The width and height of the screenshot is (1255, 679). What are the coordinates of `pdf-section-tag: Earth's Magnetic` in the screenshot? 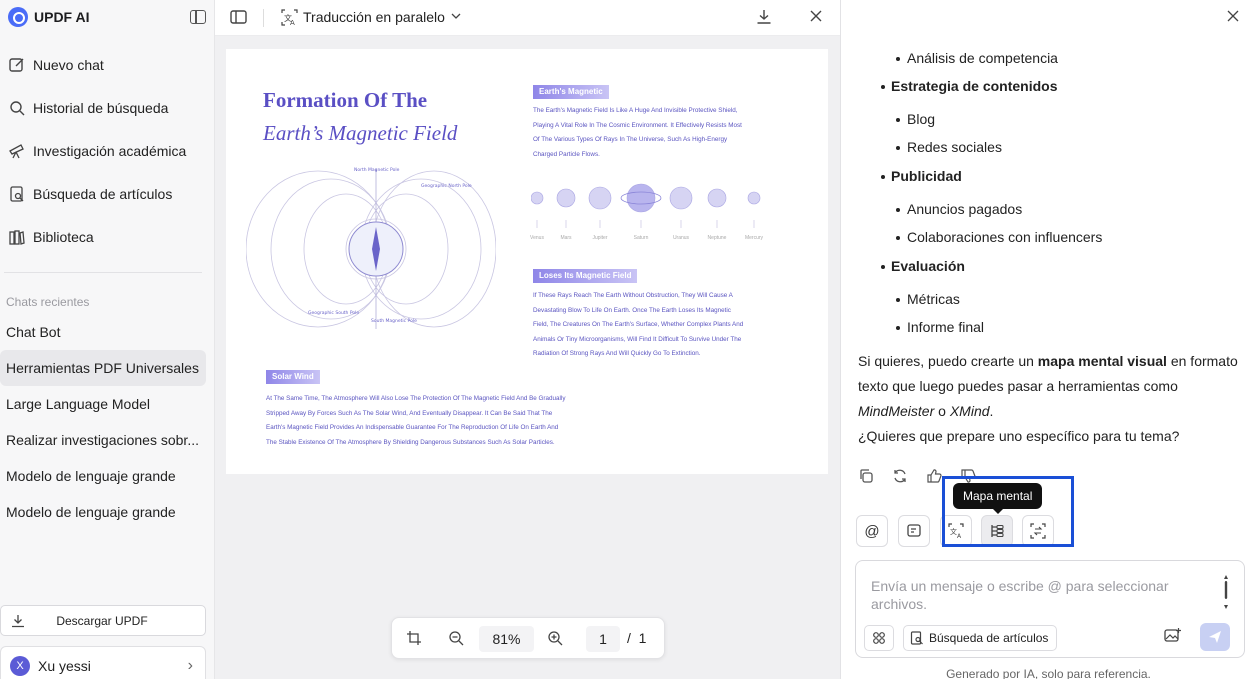 It's located at (571, 92).